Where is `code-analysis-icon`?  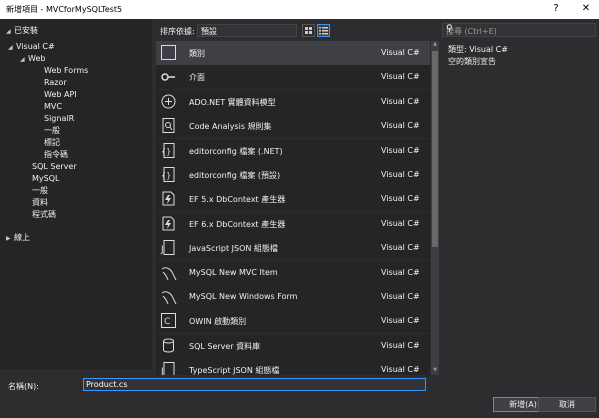 code-analysis-icon is located at coordinates (168, 125).